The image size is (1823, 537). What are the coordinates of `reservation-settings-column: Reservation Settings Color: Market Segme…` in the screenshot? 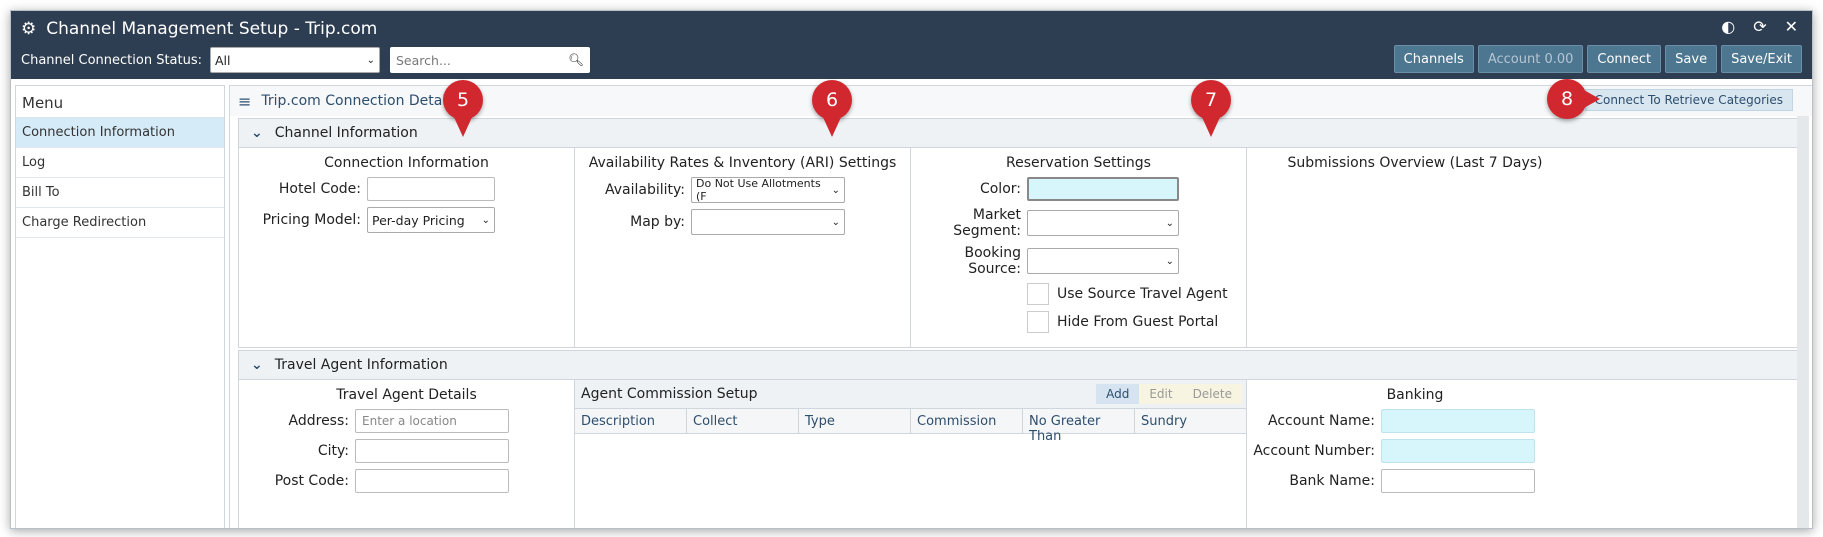 It's located at (1079, 247).